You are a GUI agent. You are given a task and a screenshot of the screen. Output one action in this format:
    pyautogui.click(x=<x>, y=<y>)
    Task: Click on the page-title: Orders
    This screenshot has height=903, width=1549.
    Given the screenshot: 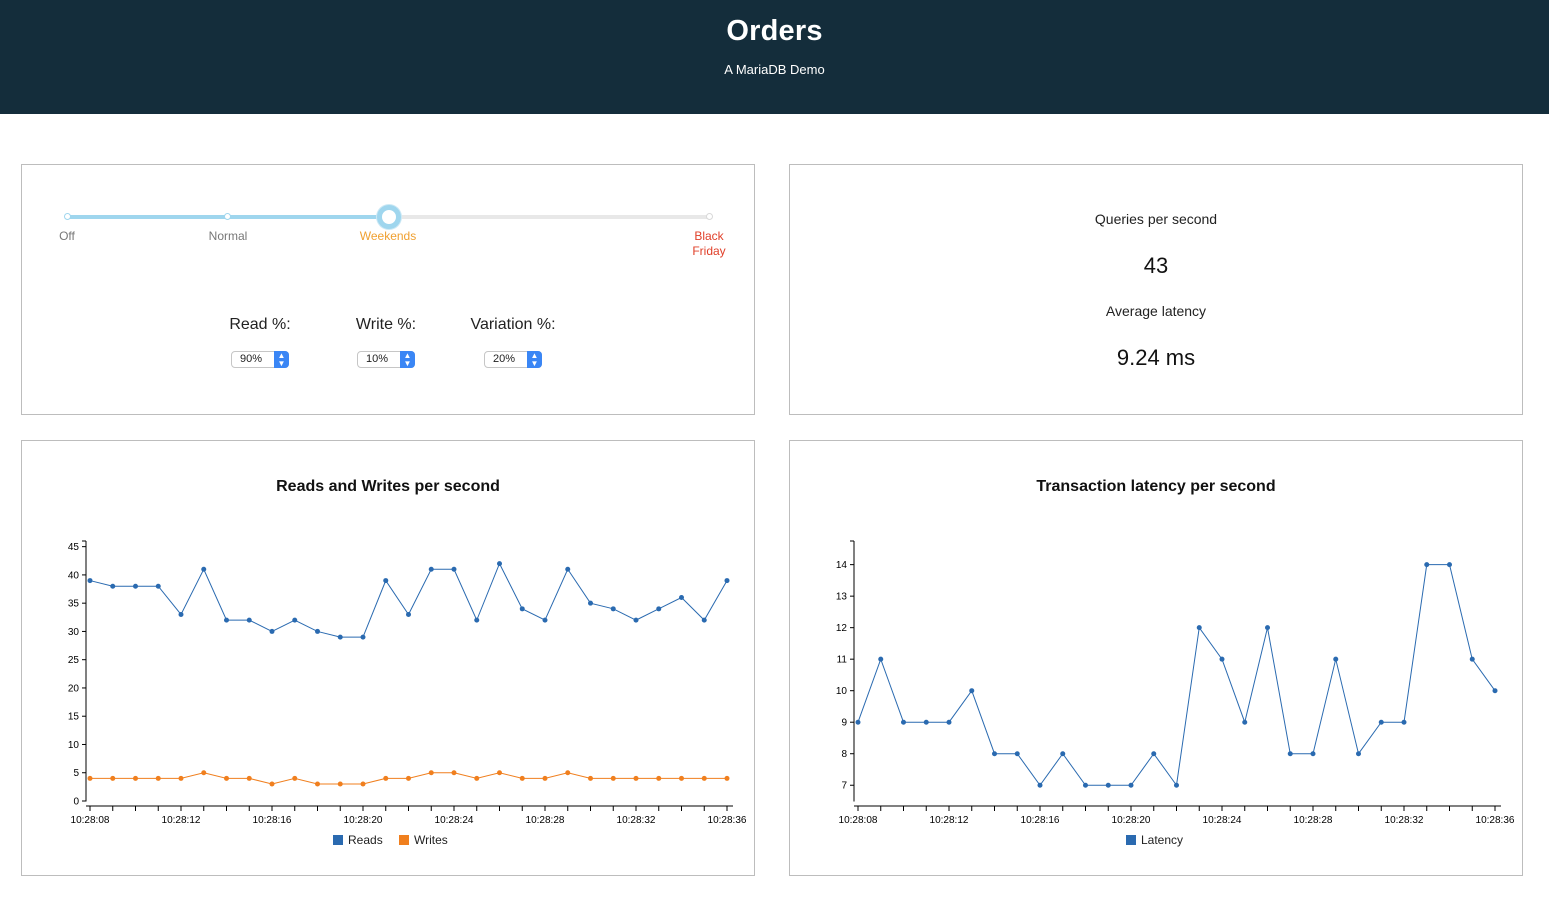 What is the action you would take?
    pyautogui.click(x=774, y=31)
    